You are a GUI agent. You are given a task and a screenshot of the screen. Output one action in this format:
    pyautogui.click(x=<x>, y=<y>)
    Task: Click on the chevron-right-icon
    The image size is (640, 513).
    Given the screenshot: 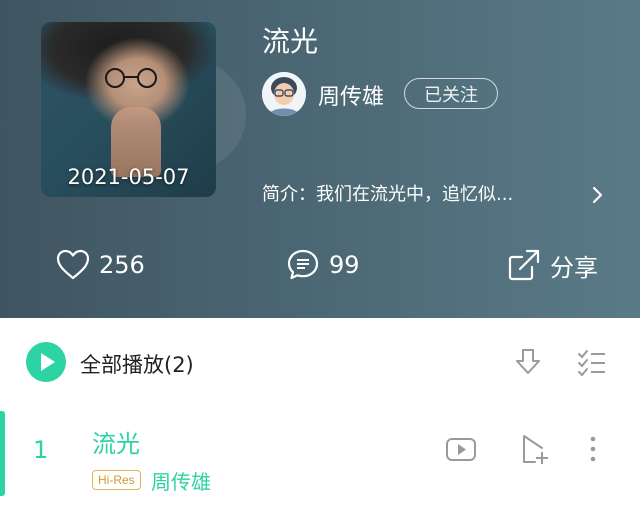 What is the action you would take?
    pyautogui.click(x=598, y=195)
    